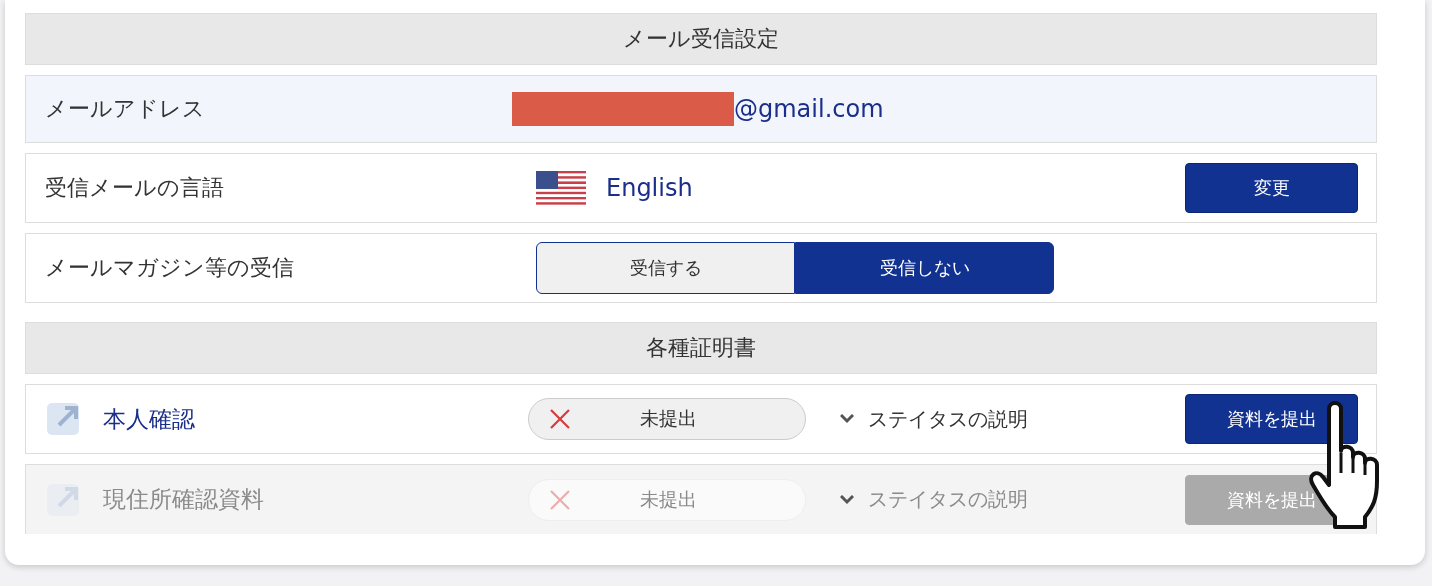  What do you see at coordinates (701, 39) in the screenshot?
I see `section-title: メール受信設定` at bounding box center [701, 39].